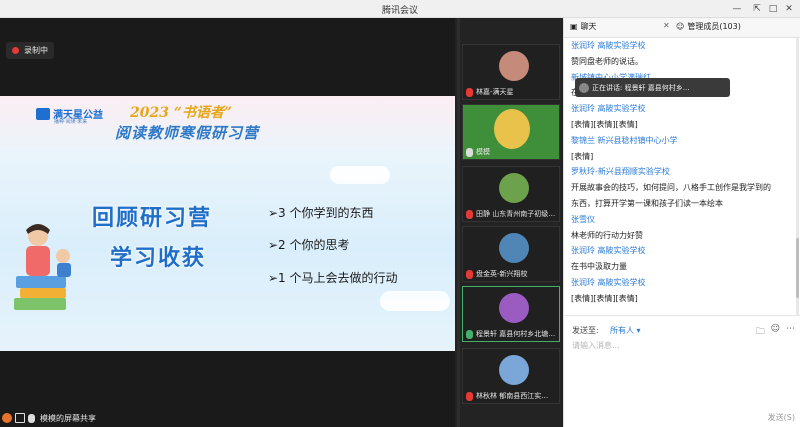  I want to click on chat-composer: 发送至: 所有人 ▾ 🗀 ☺ ⋯ 请输入消息... 发送(S), so click(682, 371).